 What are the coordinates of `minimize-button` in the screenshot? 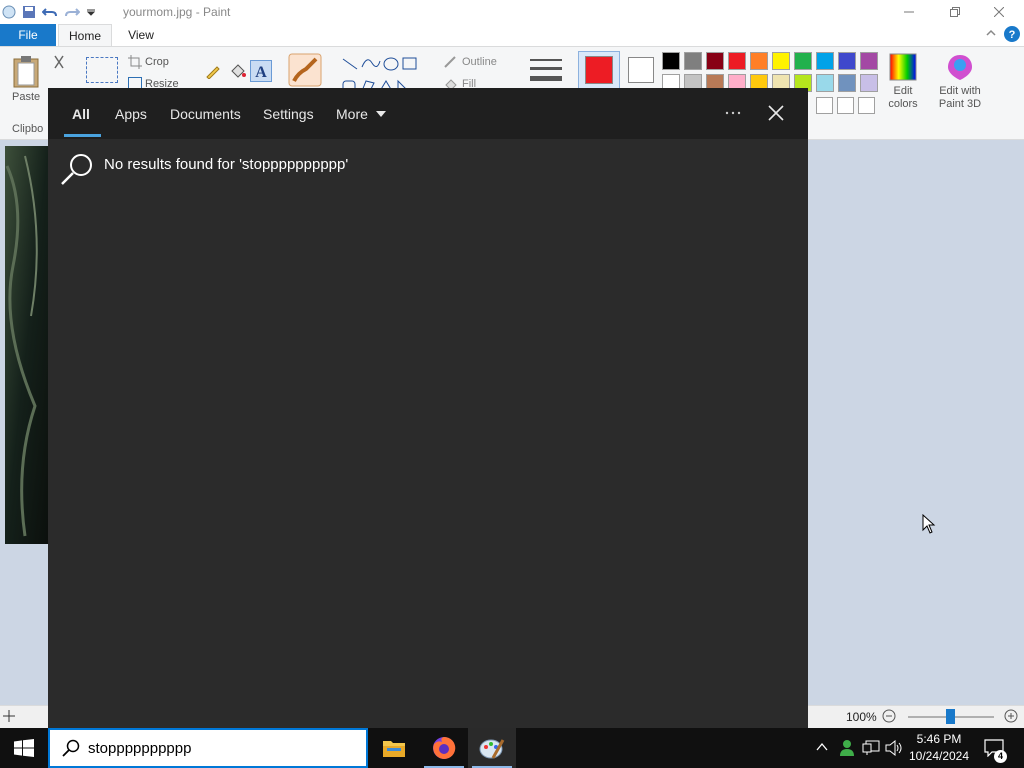 It's located at (909, 12).